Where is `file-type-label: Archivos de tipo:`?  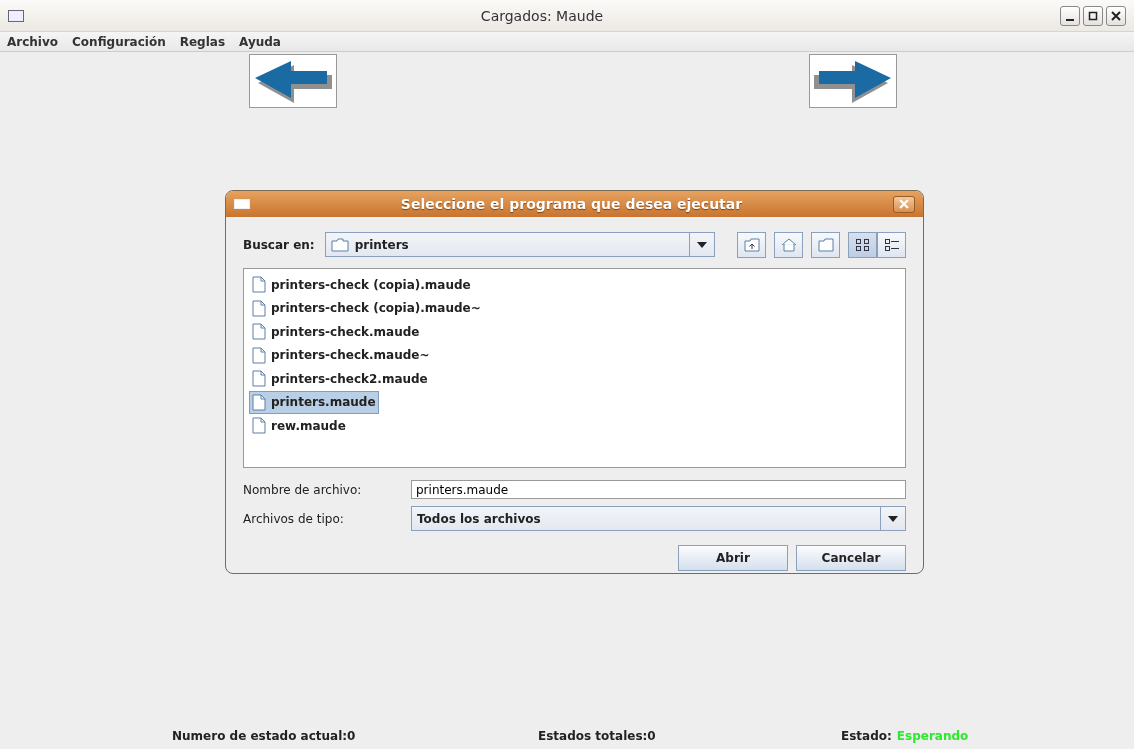
file-type-label: Archivos de tipo: is located at coordinates (294, 518).